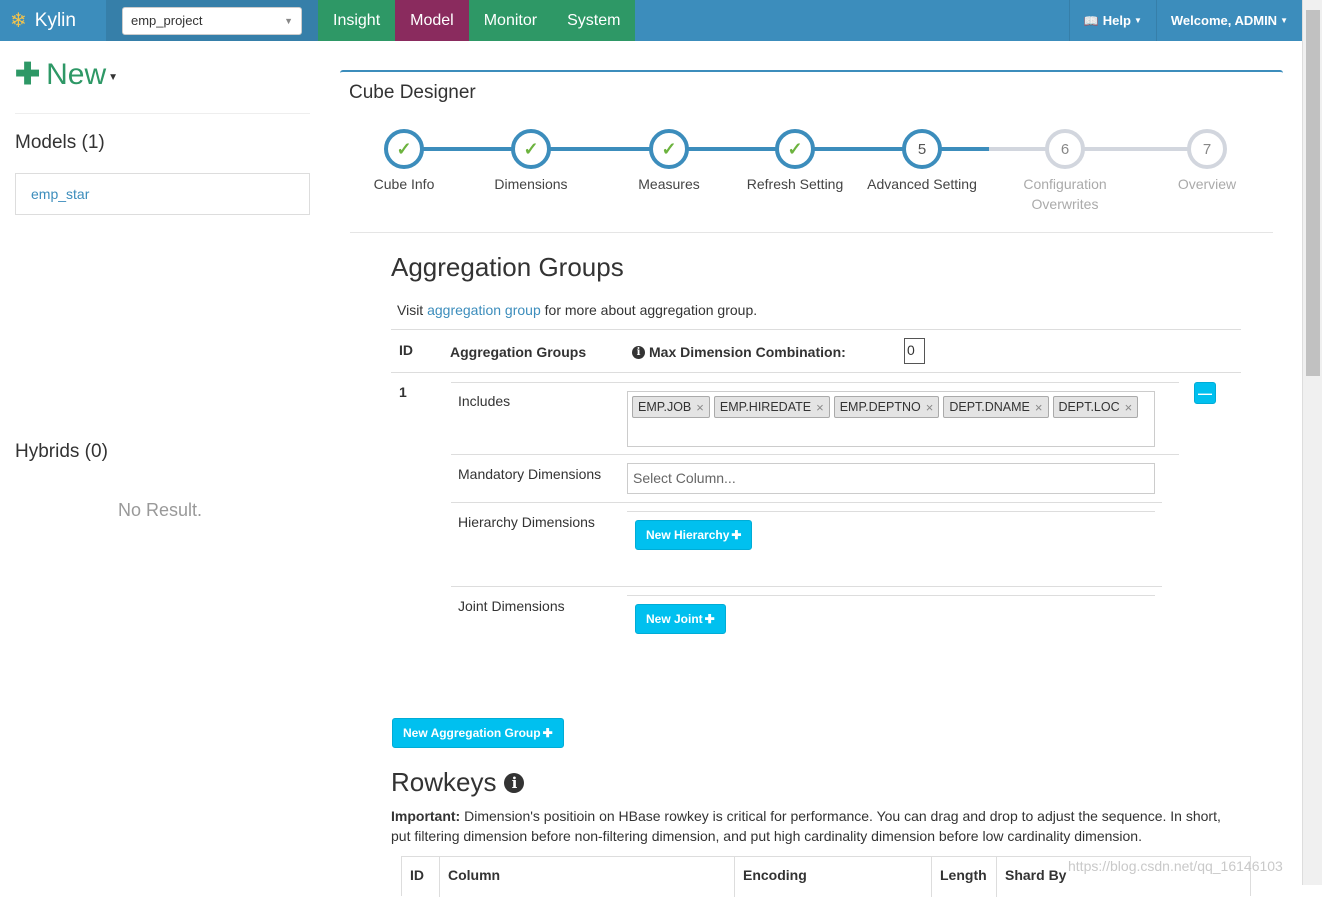 This screenshot has width=1322, height=897. Describe the element at coordinates (771, 407) in the screenshot. I see `include-tag: EMP.HIREDATE ×` at that location.